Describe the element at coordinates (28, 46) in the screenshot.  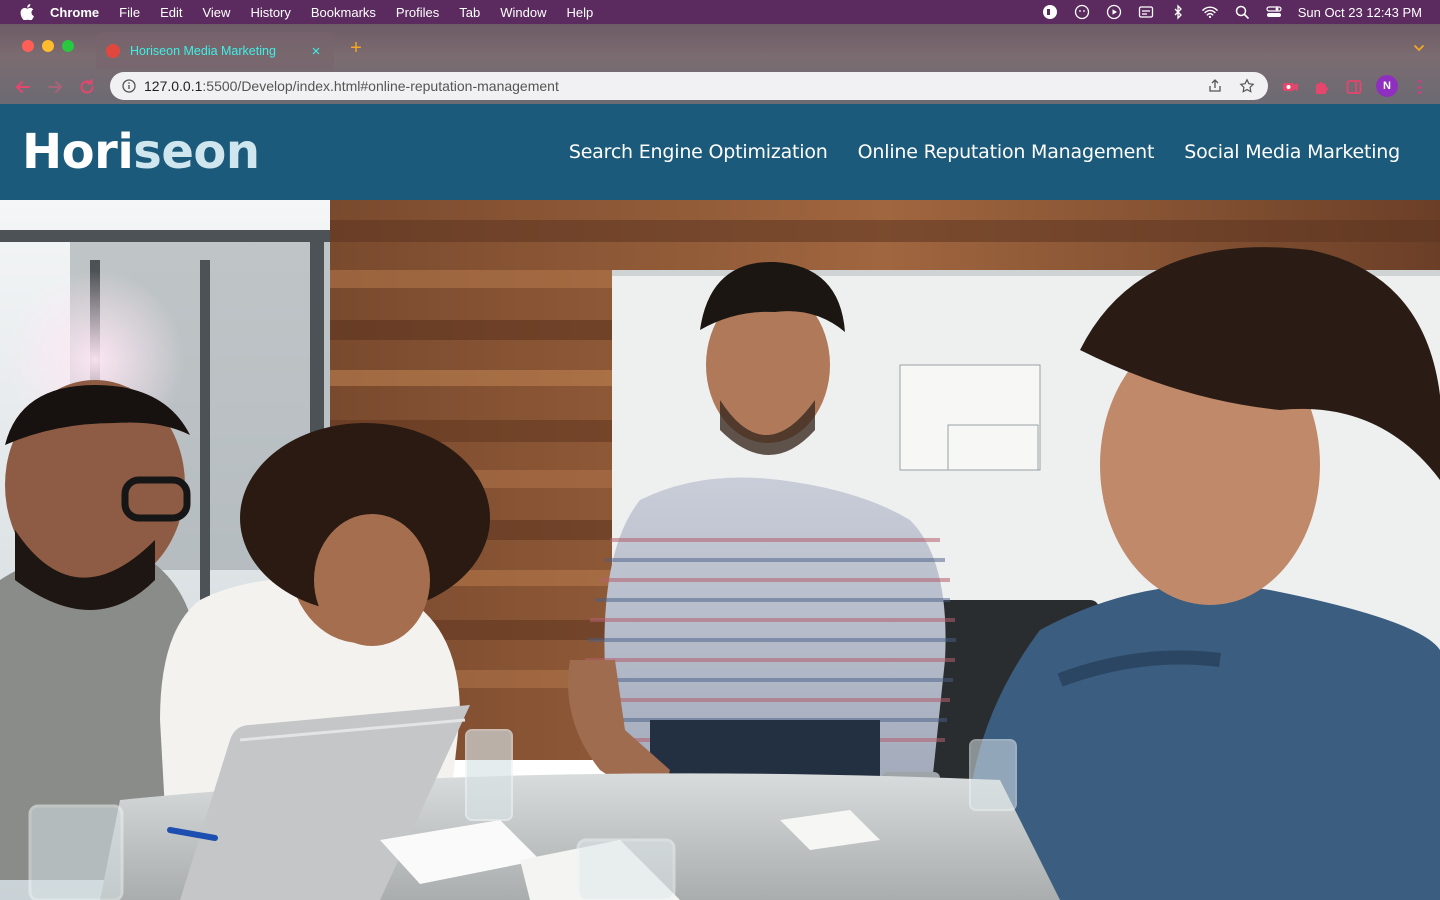
I see `window-close-button` at that location.